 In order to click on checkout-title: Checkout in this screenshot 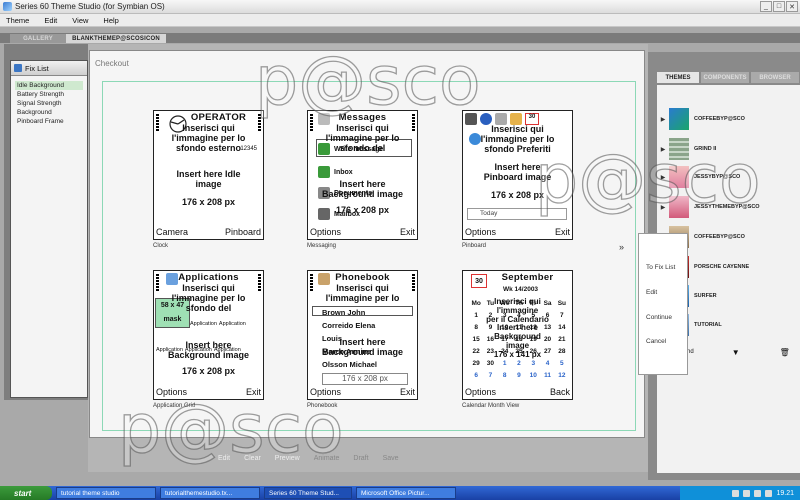, I will do `click(112, 63)`.